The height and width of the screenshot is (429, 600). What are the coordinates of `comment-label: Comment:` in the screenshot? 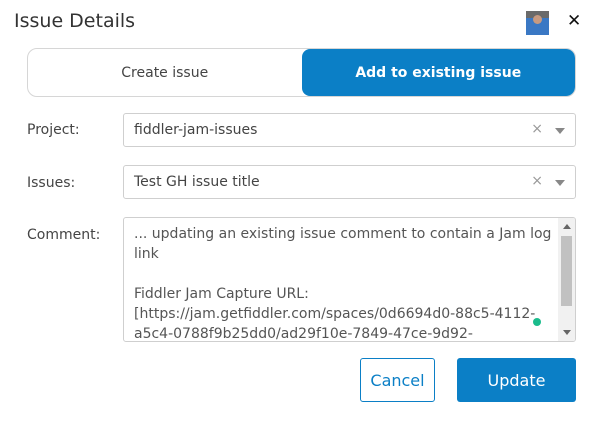 It's located at (64, 235).